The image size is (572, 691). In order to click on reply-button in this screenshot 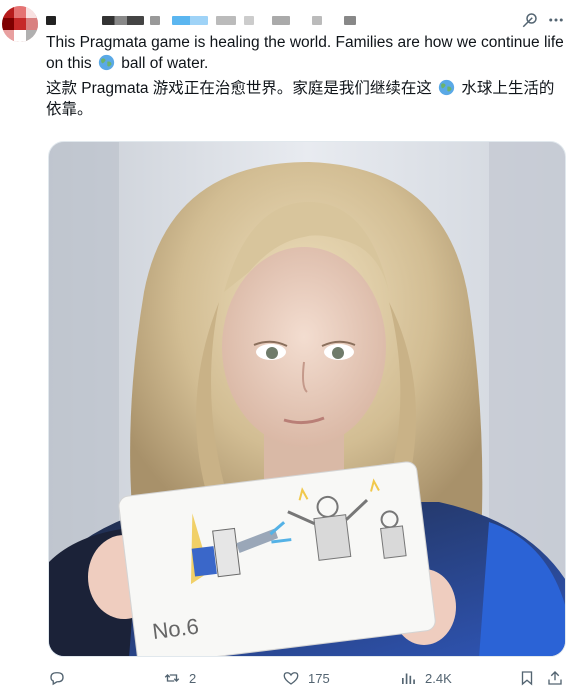, I will do `click(61, 678)`.